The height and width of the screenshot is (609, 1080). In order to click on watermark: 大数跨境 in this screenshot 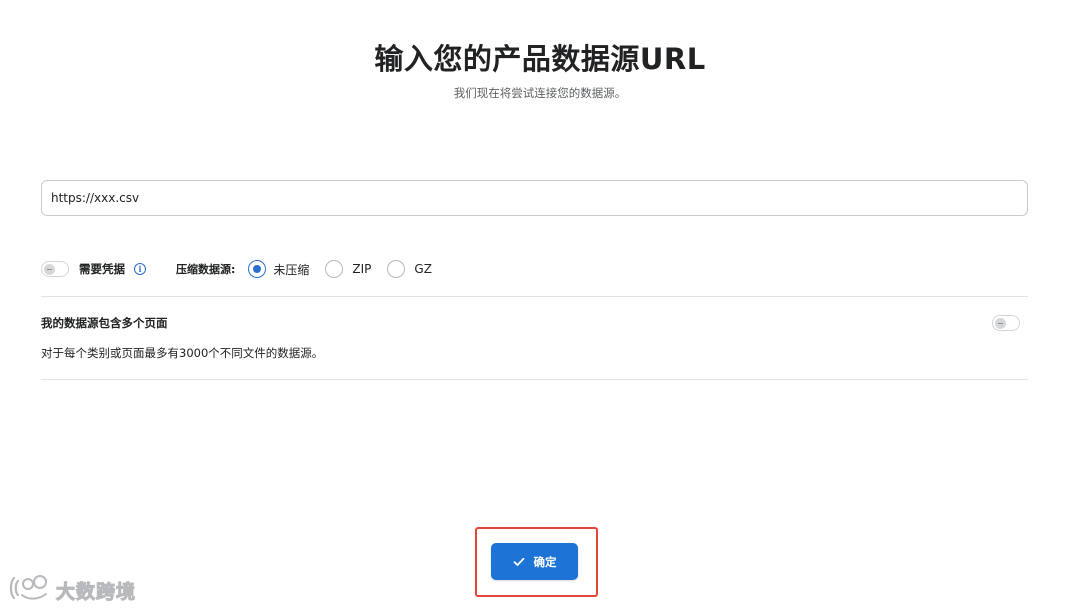, I will do `click(72, 590)`.